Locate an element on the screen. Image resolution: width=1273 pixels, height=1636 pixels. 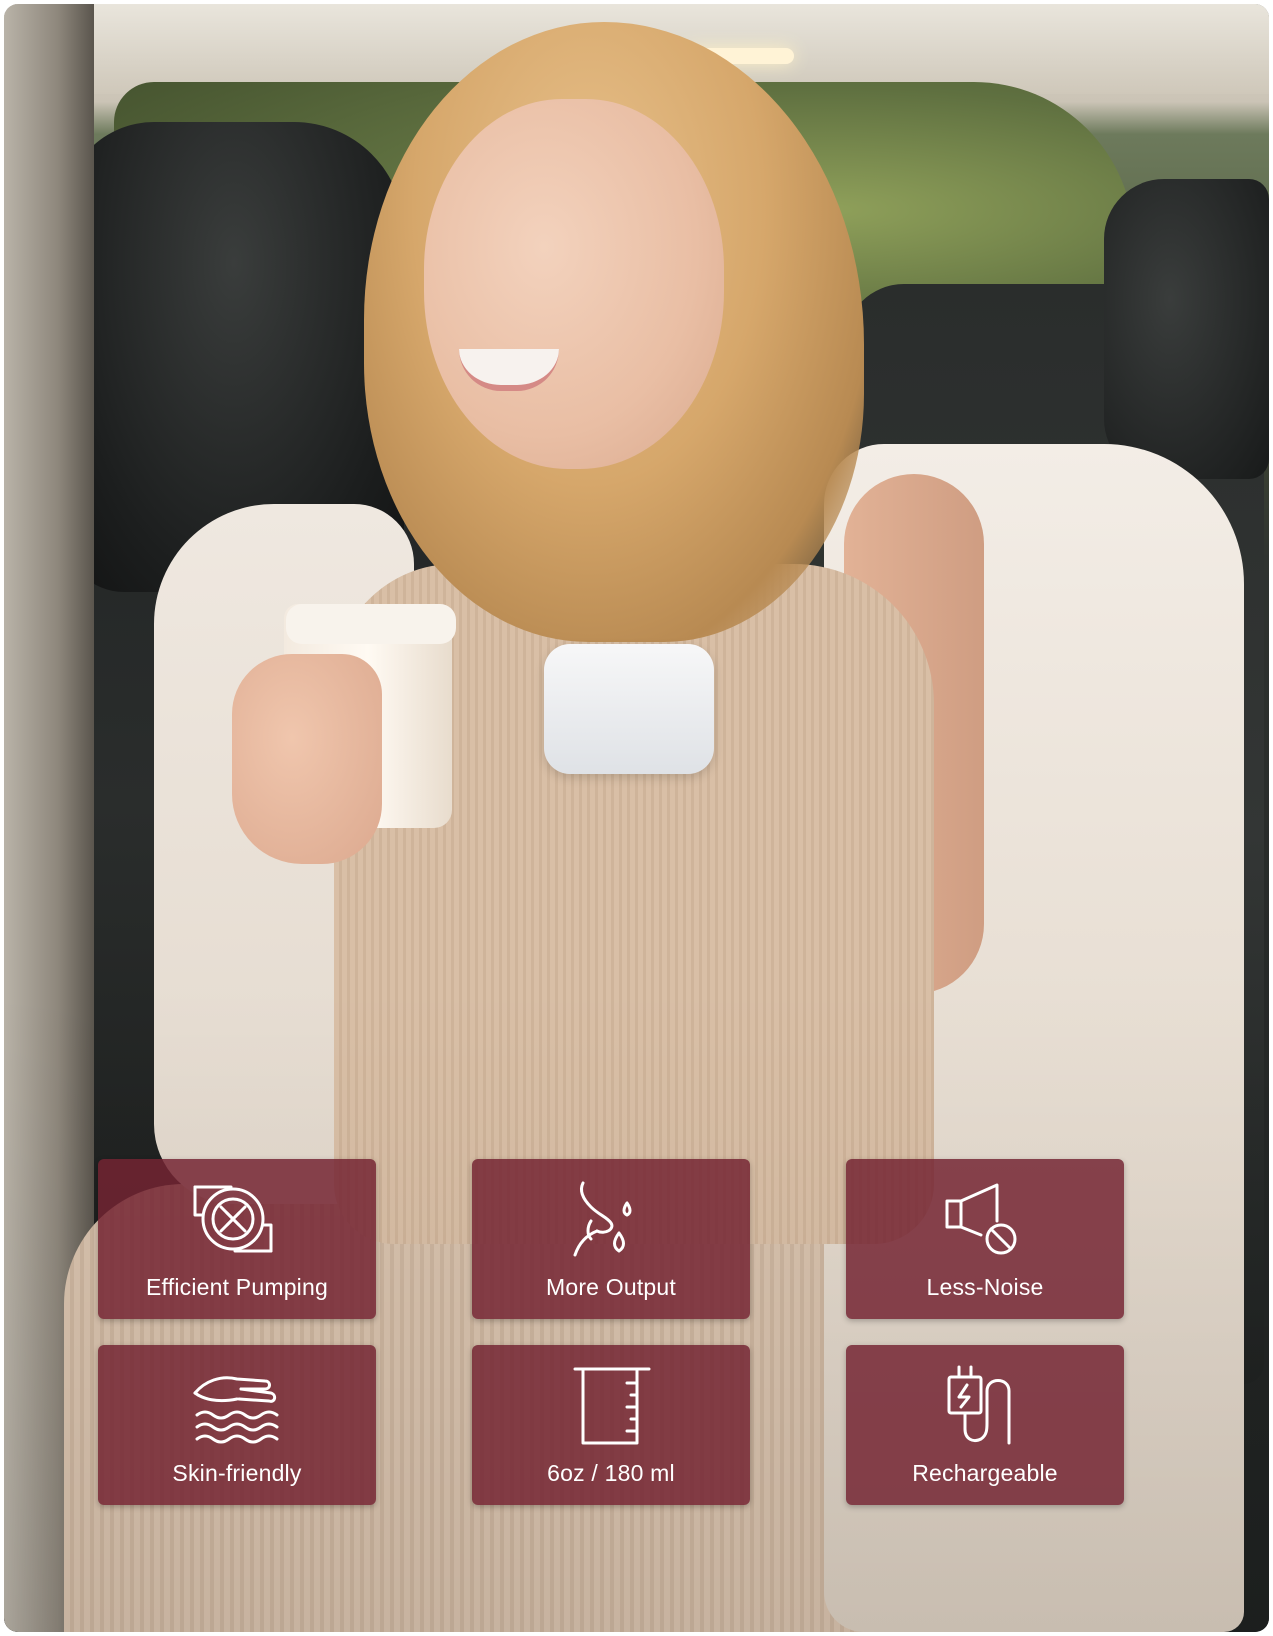
feature-tile-efficient-pumping: Efficient Pumping is located at coordinates (237, 1239).